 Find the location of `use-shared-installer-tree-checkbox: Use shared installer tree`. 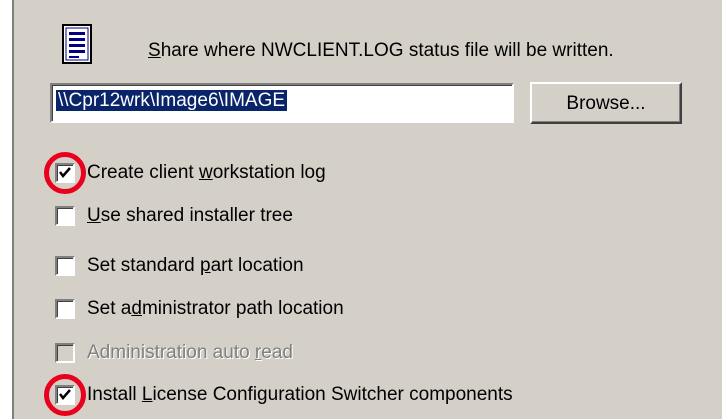

use-shared-installer-tree-checkbox: Use shared installer tree is located at coordinates (174, 216).